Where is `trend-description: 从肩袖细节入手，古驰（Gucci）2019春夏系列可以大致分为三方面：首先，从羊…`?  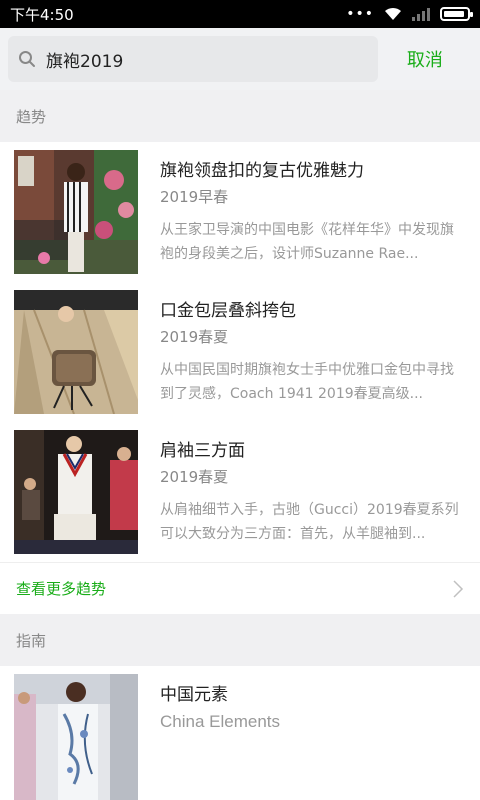 trend-description: 从肩袖细节入手，古驰（Gucci）2019春夏系列可以大致分为三方面：首先，从羊… is located at coordinates (309, 522).